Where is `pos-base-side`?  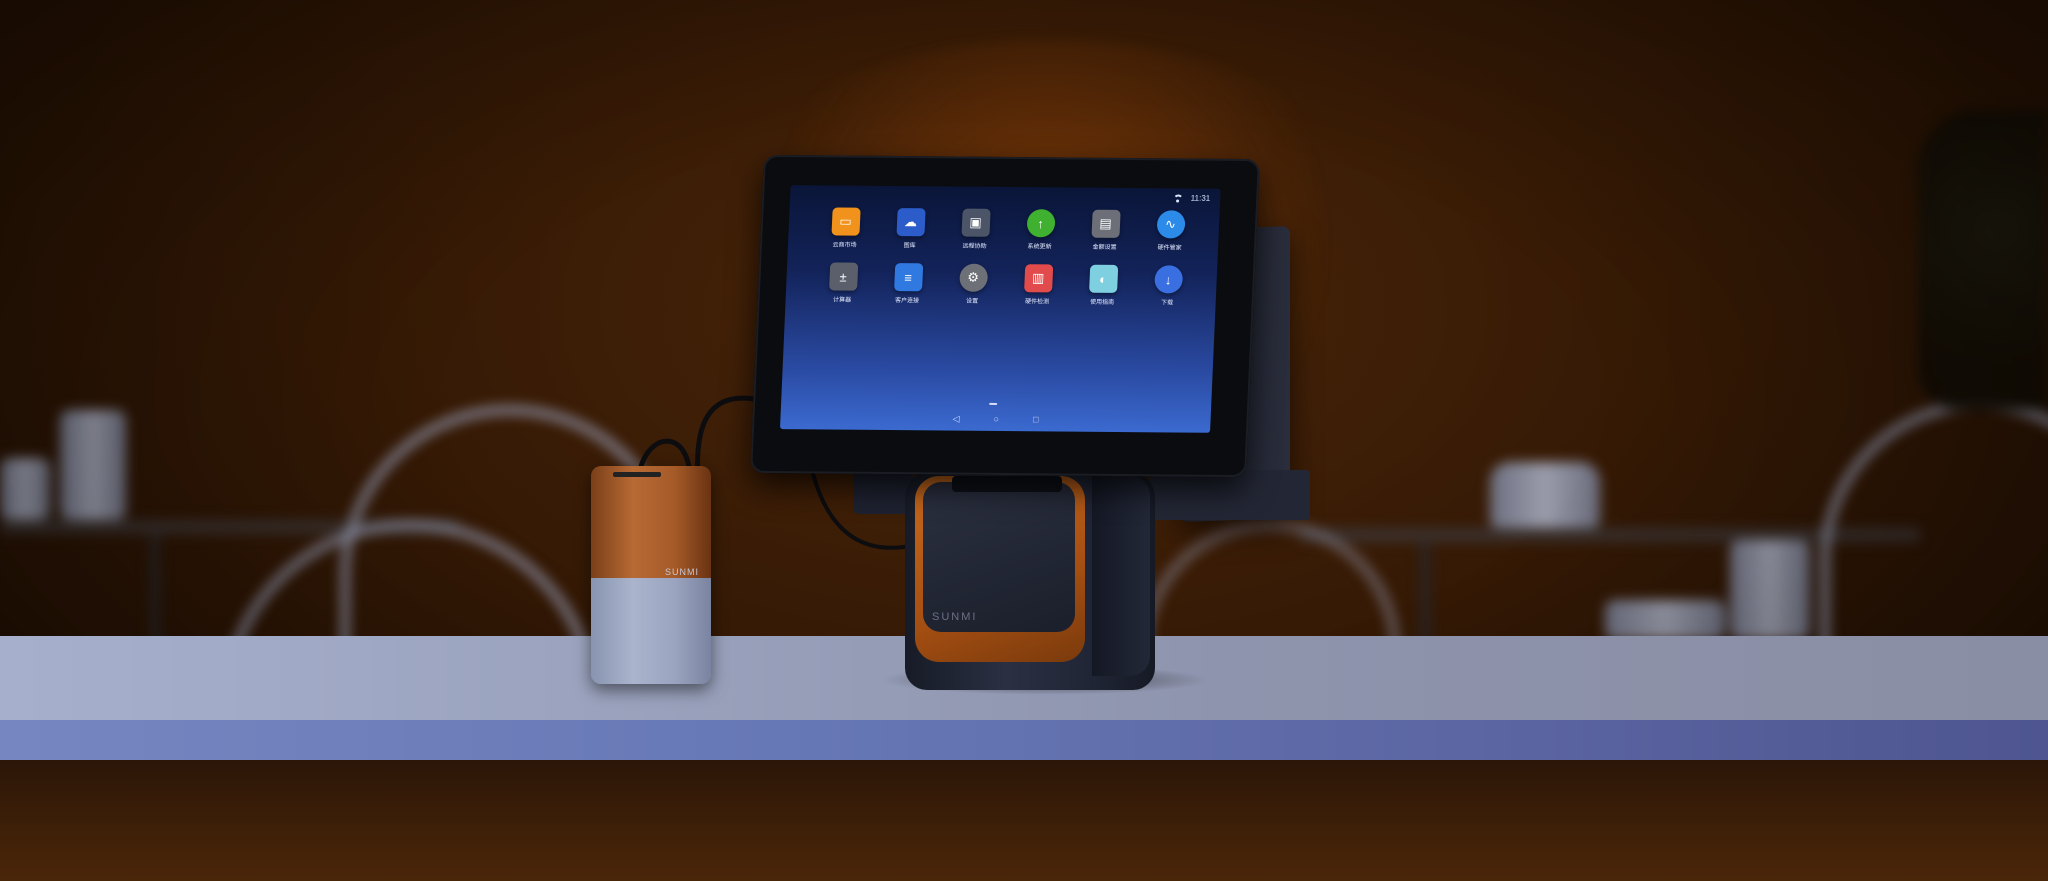 pos-base-side is located at coordinates (1121, 576).